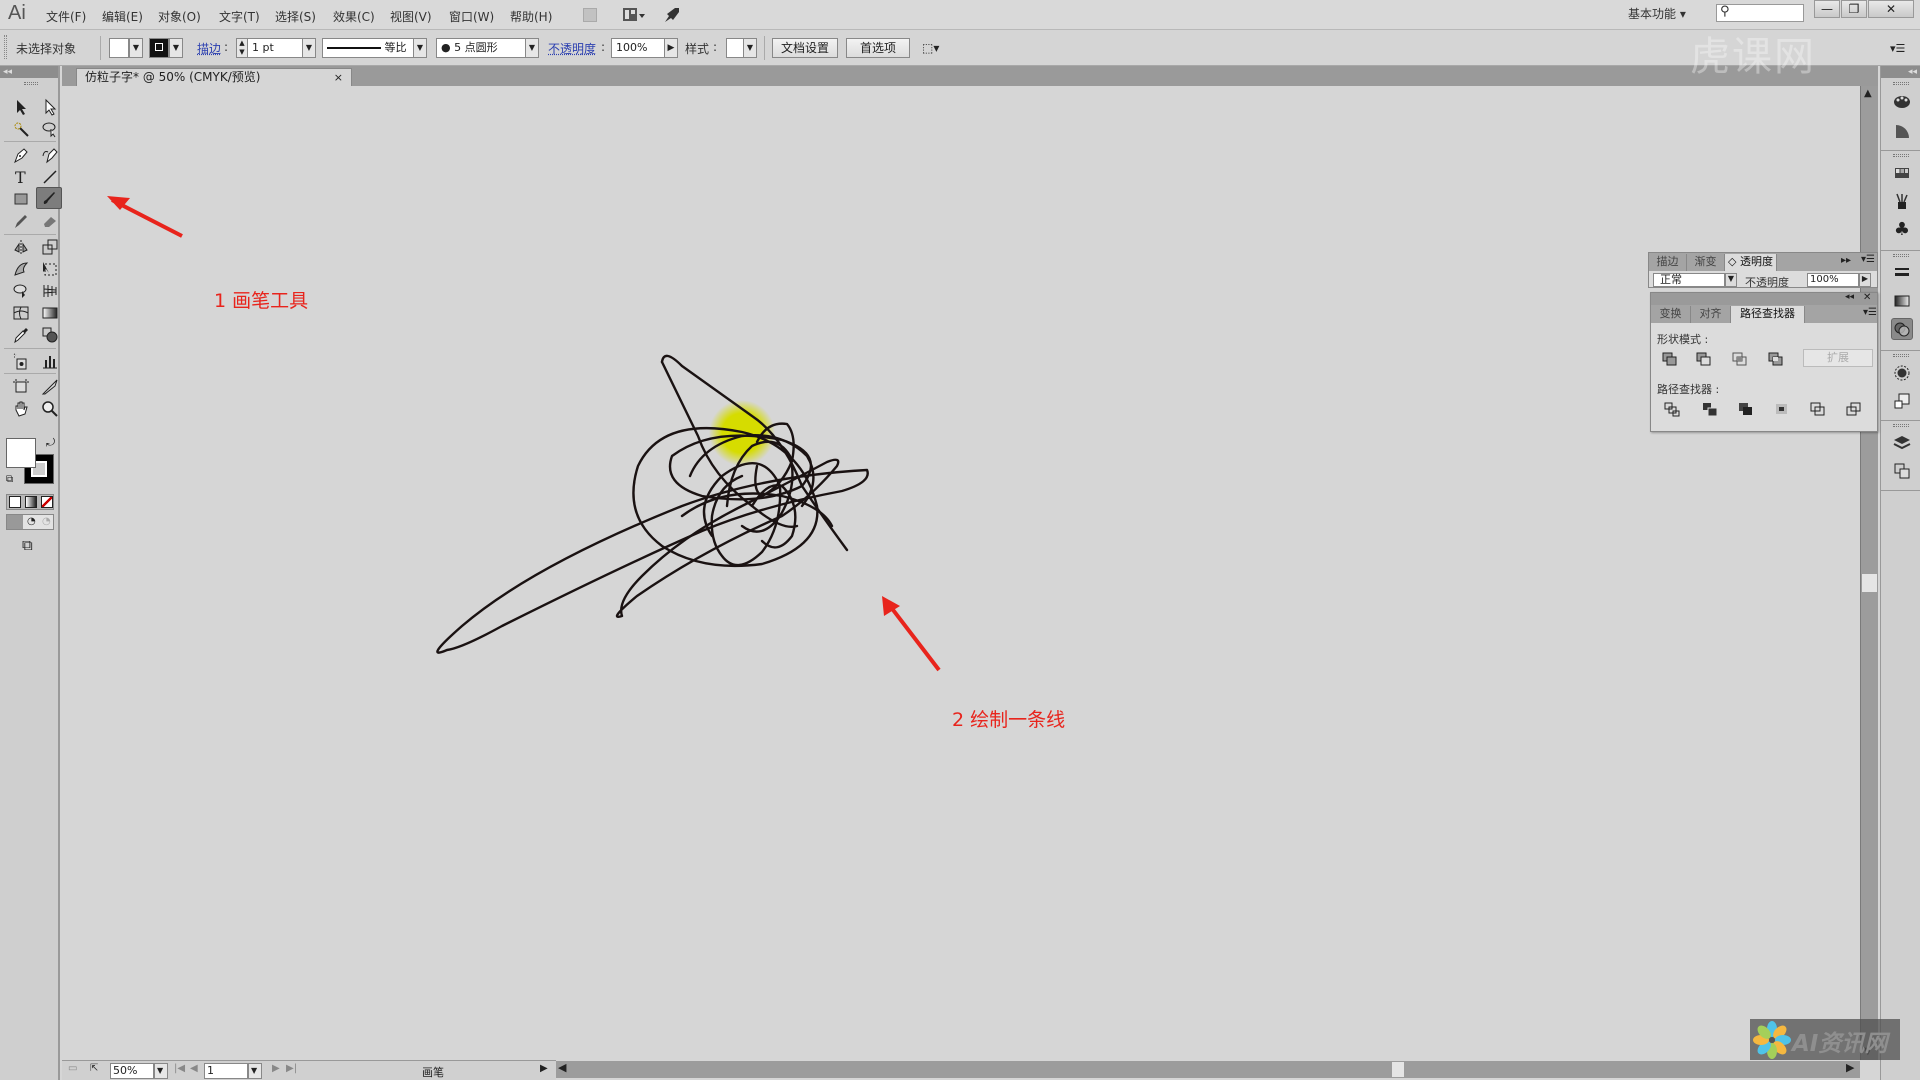 The image size is (1920, 1080). Describe the element at coordinates (21, 409) in the screenshot. I see `hand-tool` at that location.